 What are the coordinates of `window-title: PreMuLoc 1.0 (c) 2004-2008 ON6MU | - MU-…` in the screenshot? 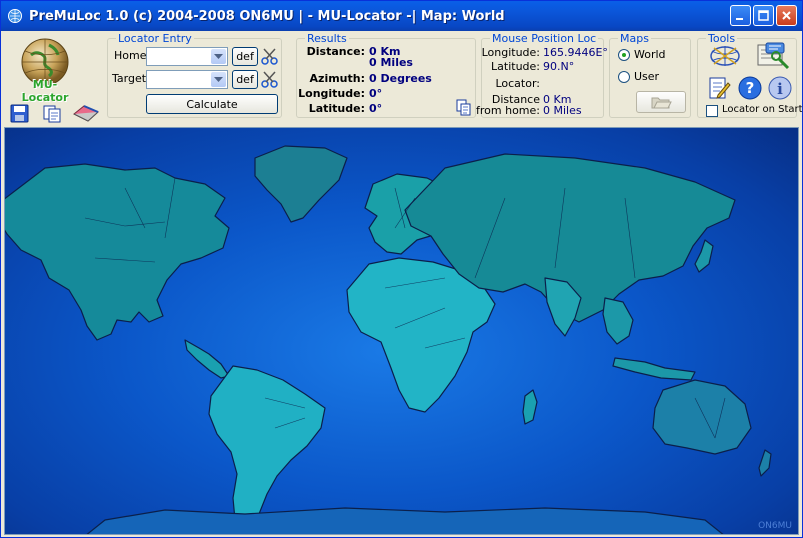 It's located at (267, 16).